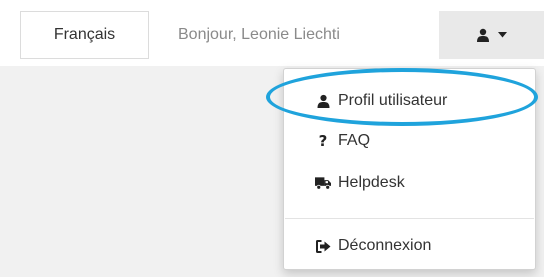  I want to click on user-menu-button, so click(491, 35).